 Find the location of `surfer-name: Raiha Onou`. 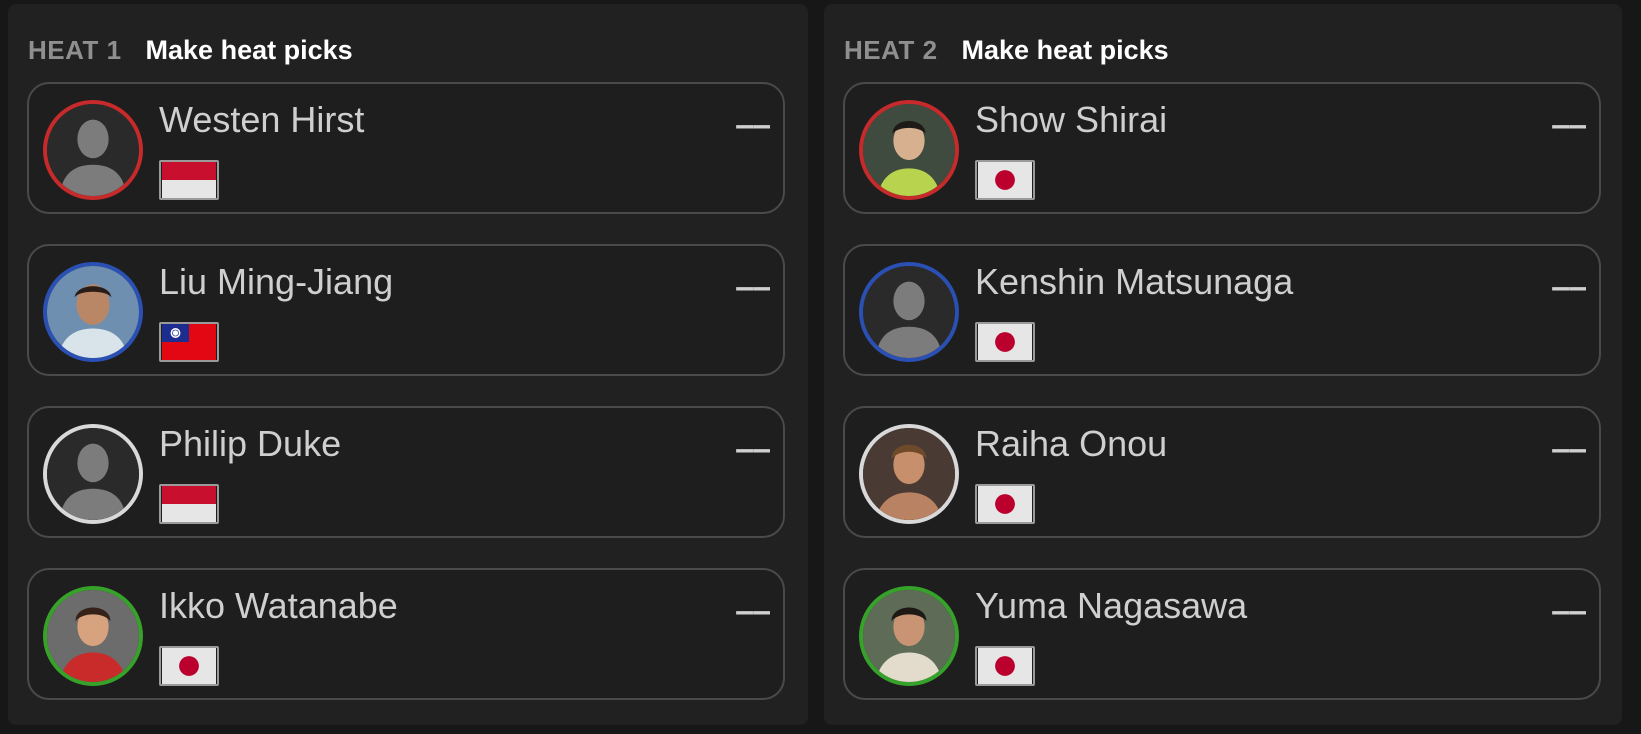

surfer-name: Raiha Onou is located at coordinates (1071, 443).